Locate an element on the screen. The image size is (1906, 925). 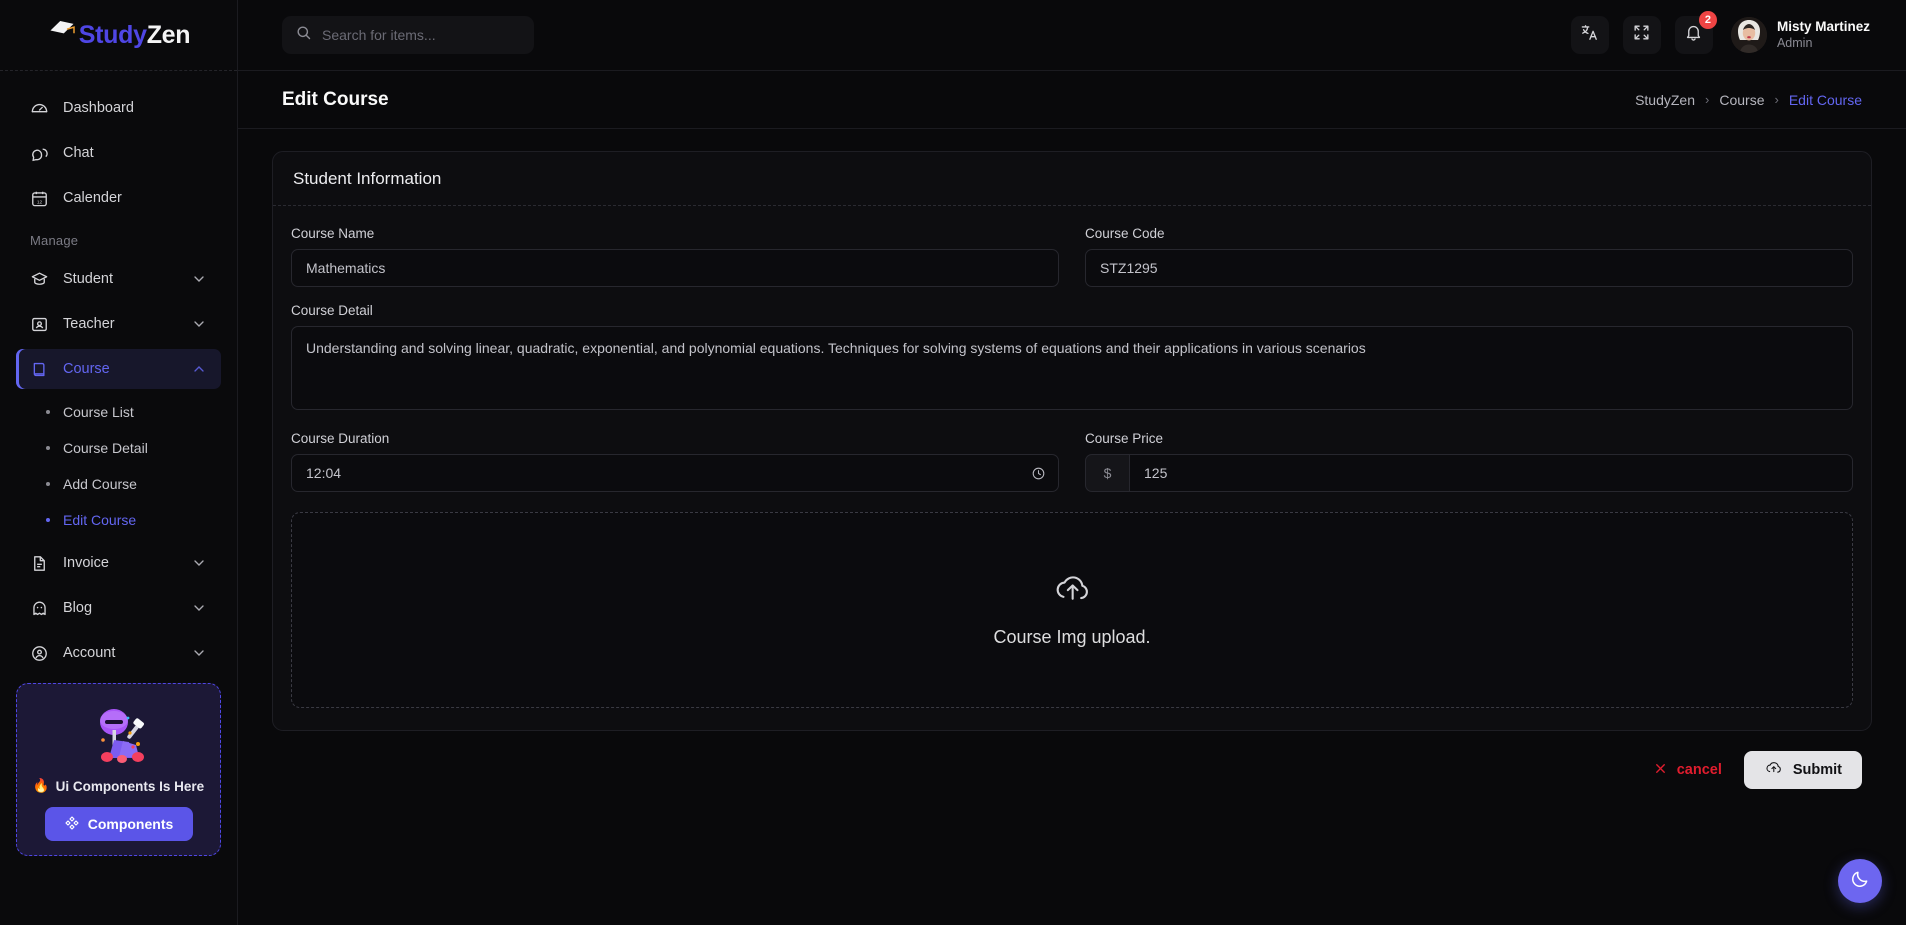
sidebar-item-invoice: Invoice is located at coordinates (118, 563).